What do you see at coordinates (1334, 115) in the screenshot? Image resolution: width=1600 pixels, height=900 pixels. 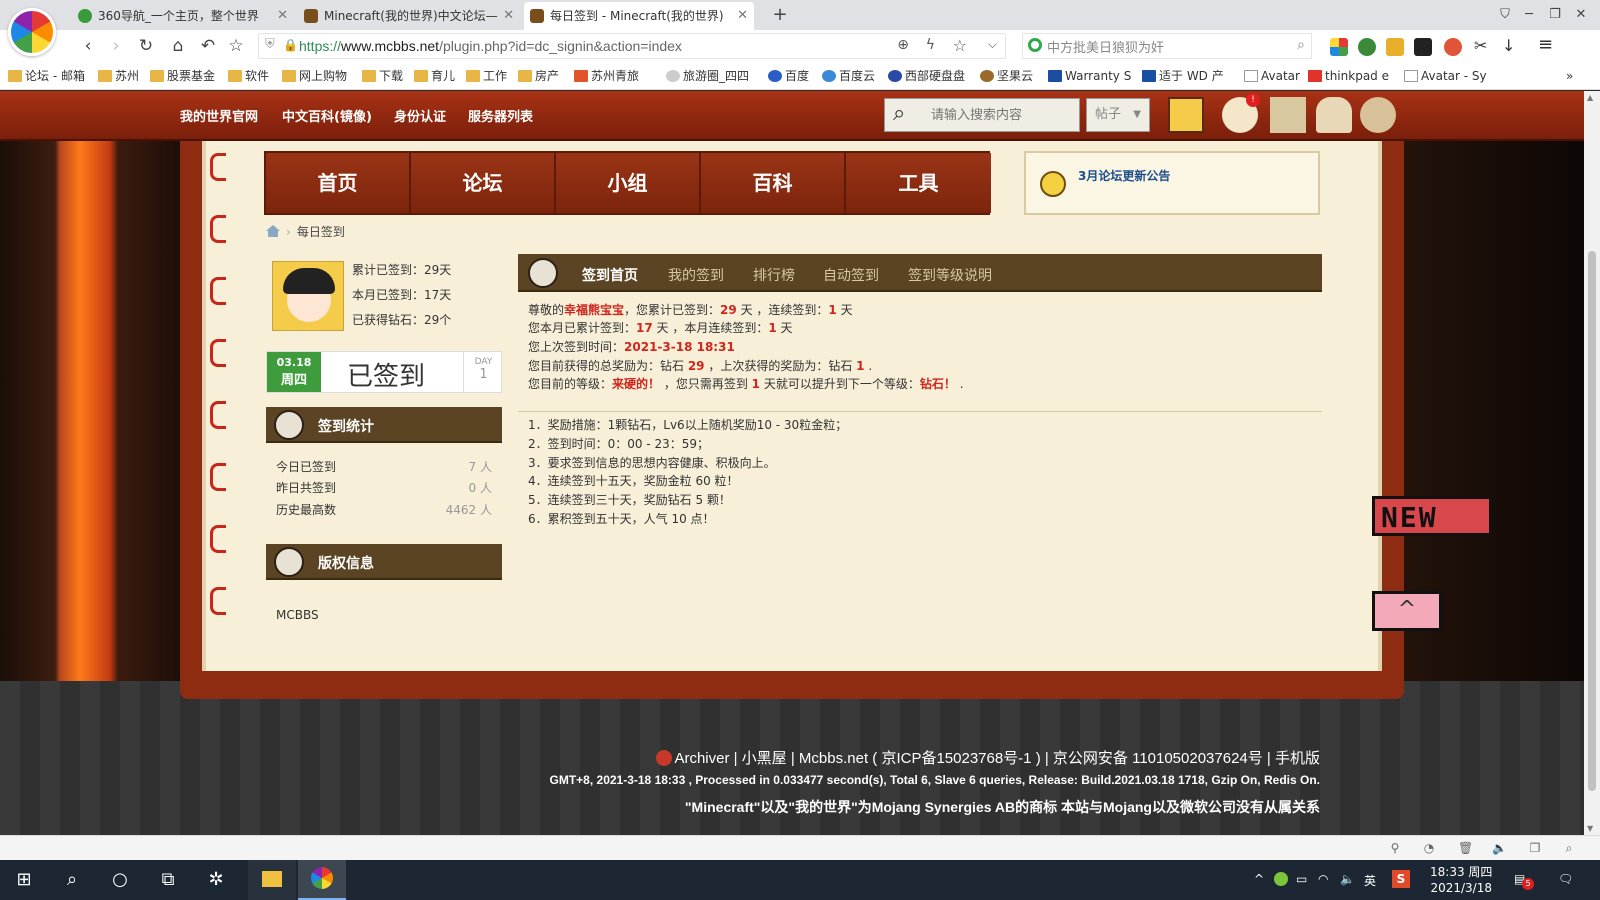 I see `character-icon` at bounding box center [1334, 115].